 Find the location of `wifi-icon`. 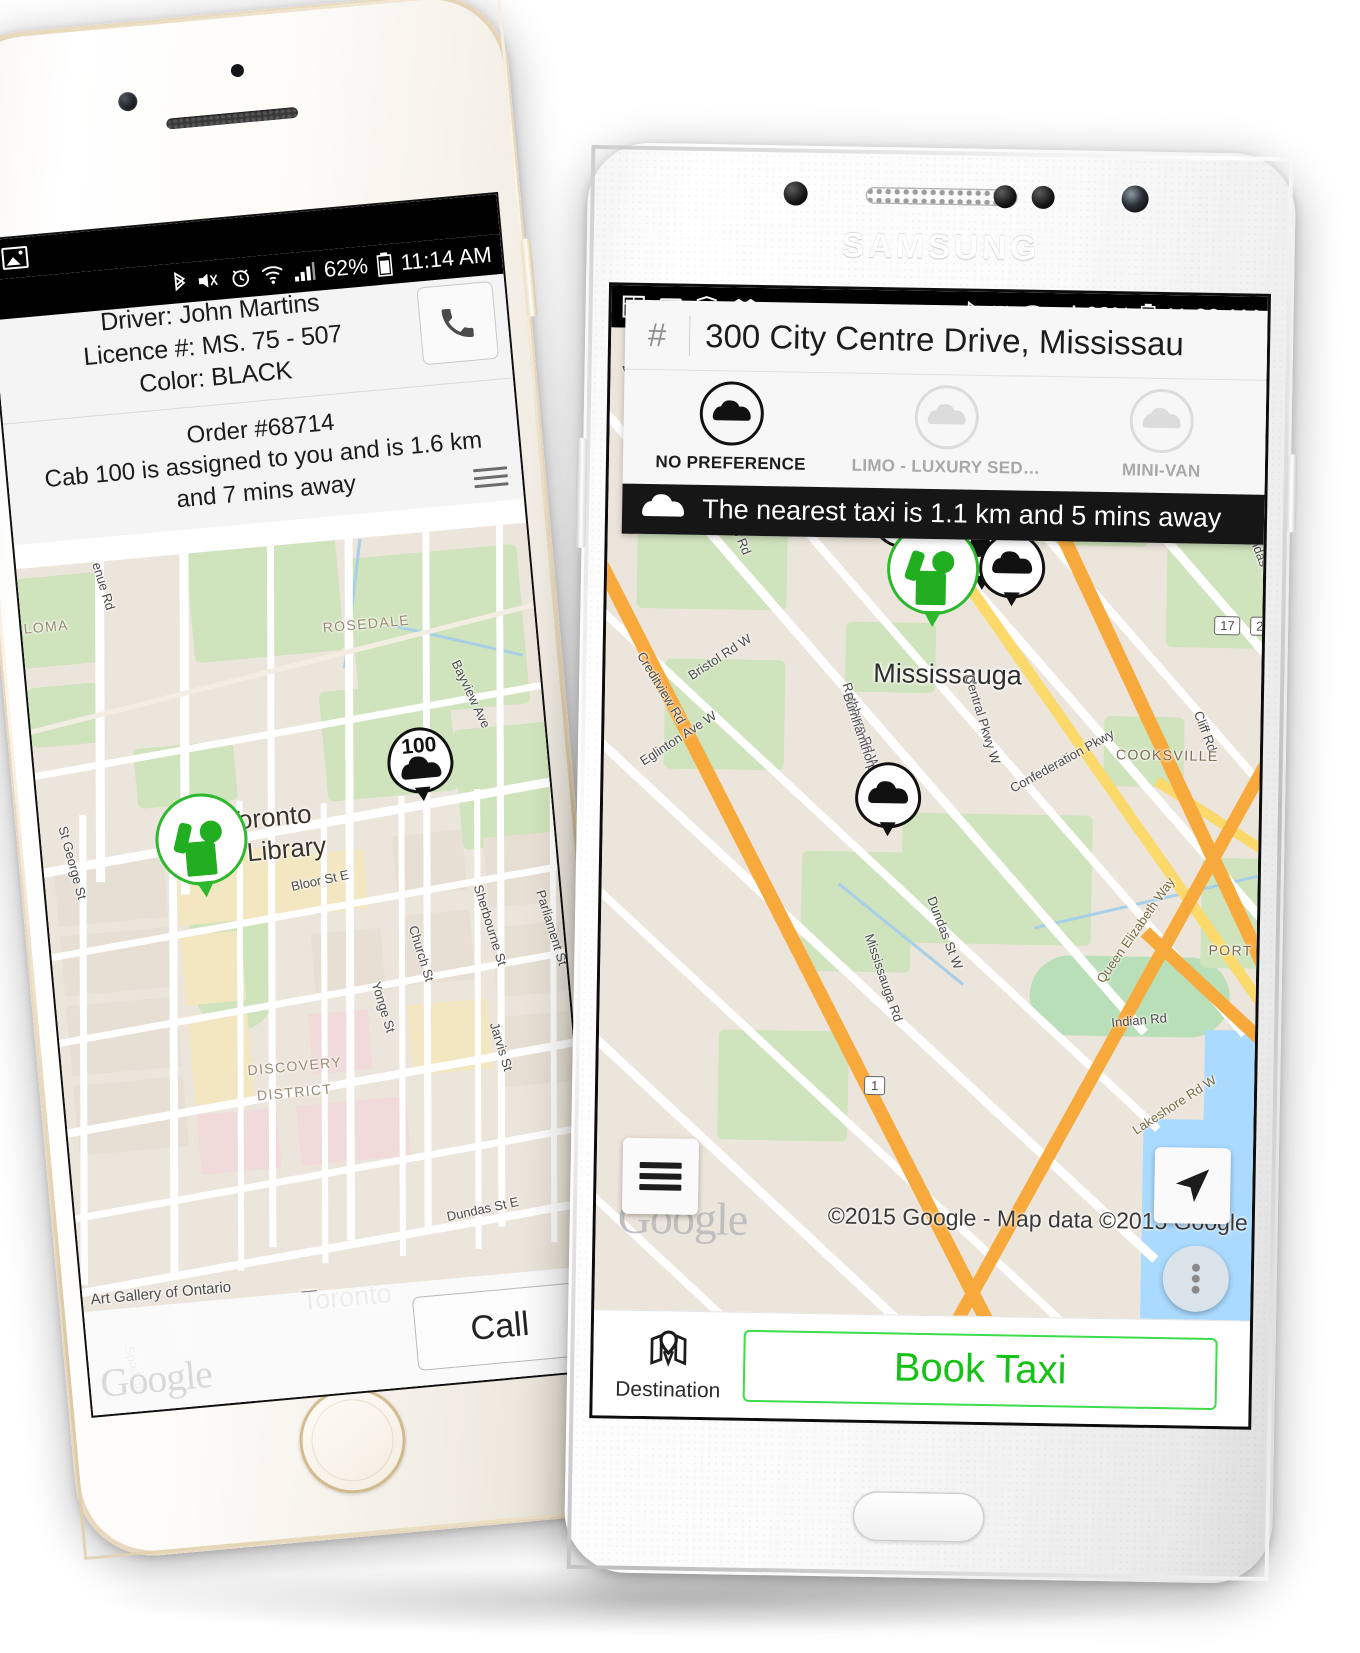

wifi-icon is located at coordinates (272, 275).